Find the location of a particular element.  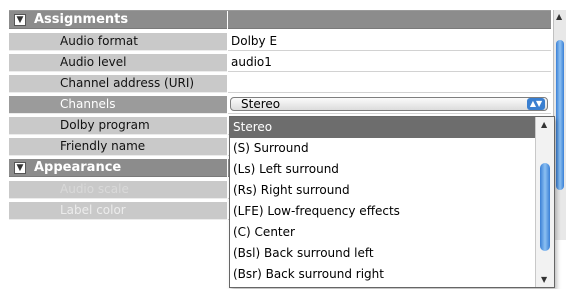

scroll-down-icon: ▼ is located at coordinates (544, 279).